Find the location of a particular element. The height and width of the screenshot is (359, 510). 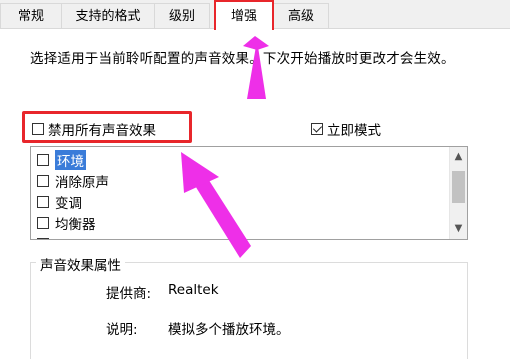

immediate-mode-checkbox: 立即模式 is located at coordinates (346, 129).